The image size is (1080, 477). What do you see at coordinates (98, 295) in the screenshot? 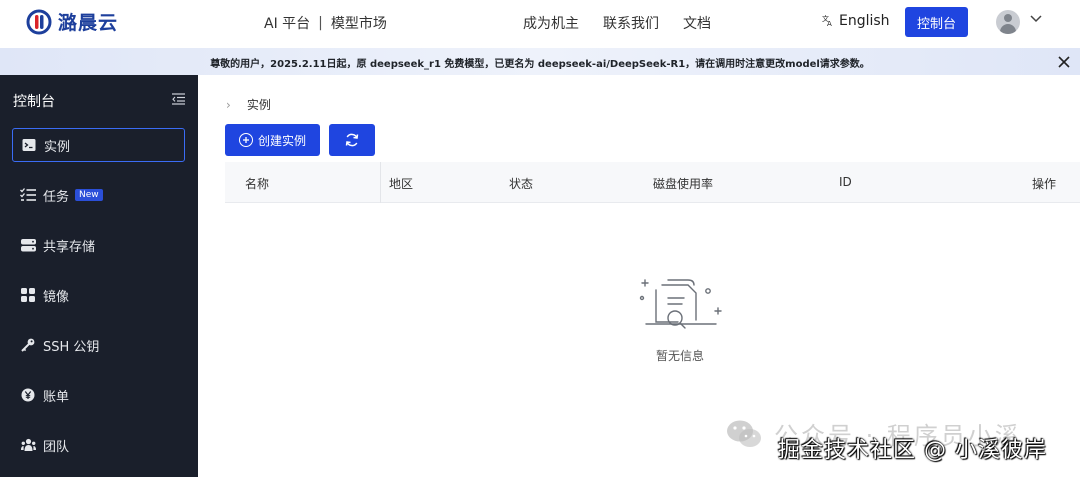
I see `sidebar-item-images: 镜像` at bounding box center [98, 295].